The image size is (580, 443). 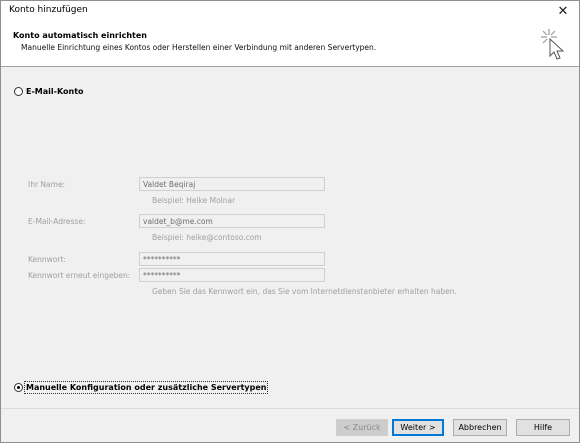 I want to click on name-label: Ihr Name:, so click(x=47, y=184).